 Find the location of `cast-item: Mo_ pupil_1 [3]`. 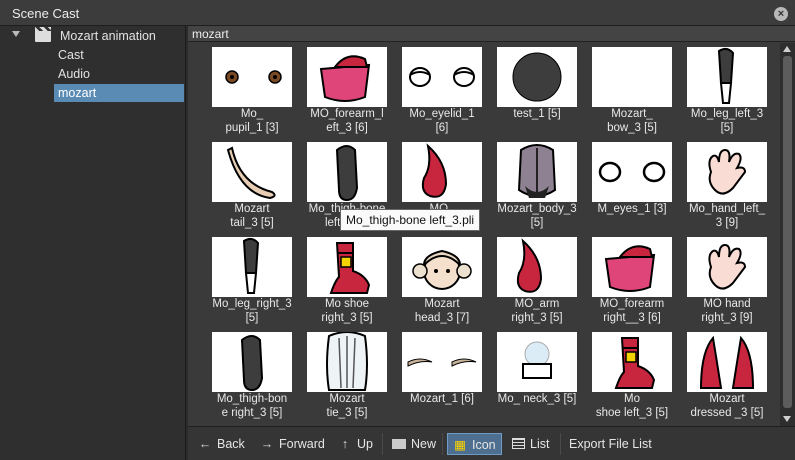

cast-item: Mo_ pupil_1 [3] is located at coordinates (248, 89).